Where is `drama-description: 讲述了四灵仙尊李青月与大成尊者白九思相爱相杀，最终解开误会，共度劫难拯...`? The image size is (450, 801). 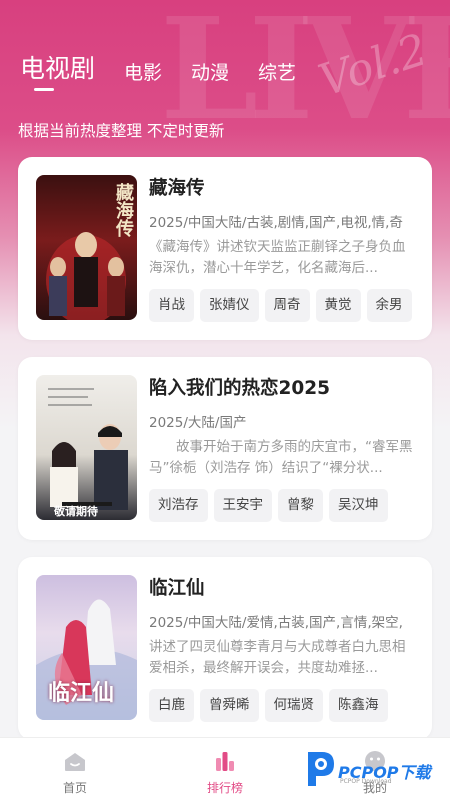 drama-description: 讲述了四灵仙尊李青月与大成尊者白九思相爱相杀，最终解开误会，共度劫难拯... is located at coordinates (277, 657).